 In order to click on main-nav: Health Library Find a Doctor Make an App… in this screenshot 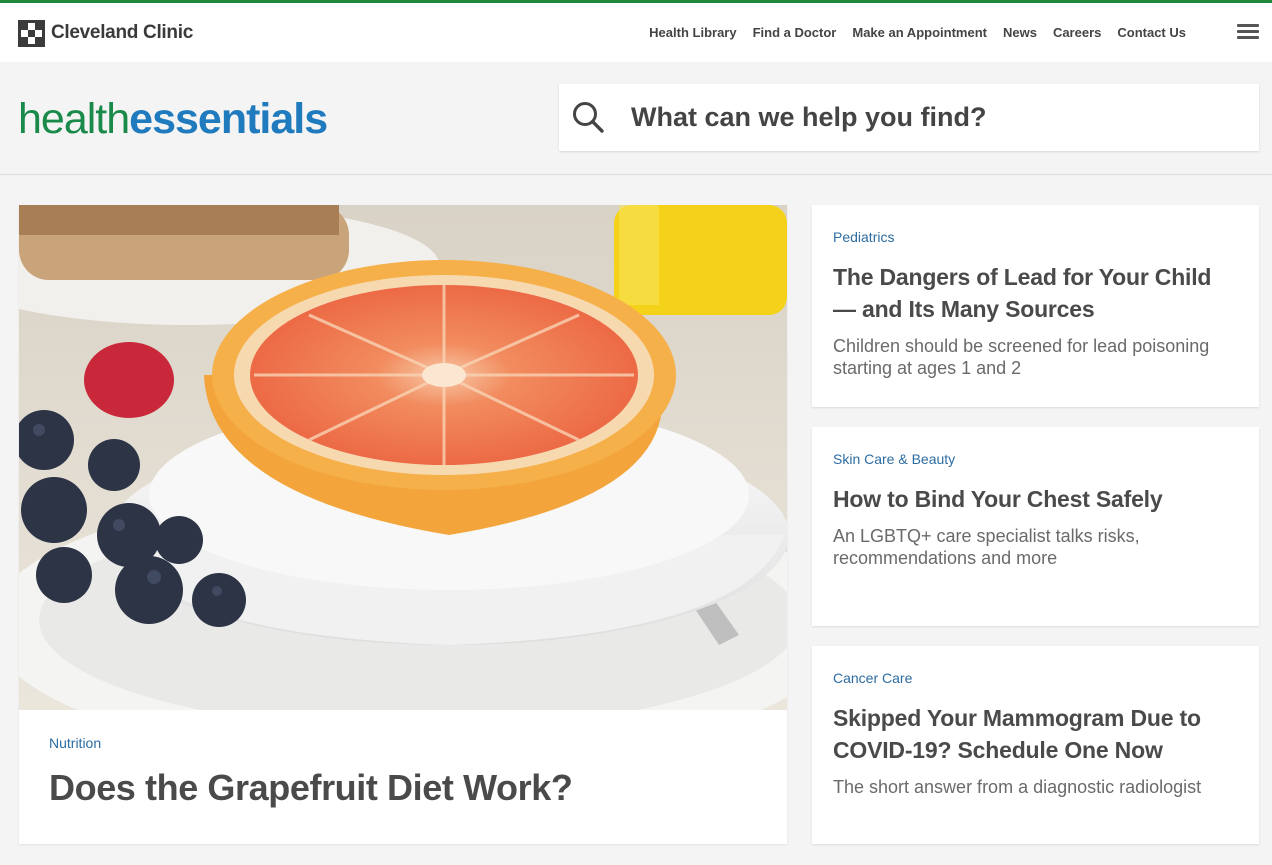, I will do `click(917, 32)`.